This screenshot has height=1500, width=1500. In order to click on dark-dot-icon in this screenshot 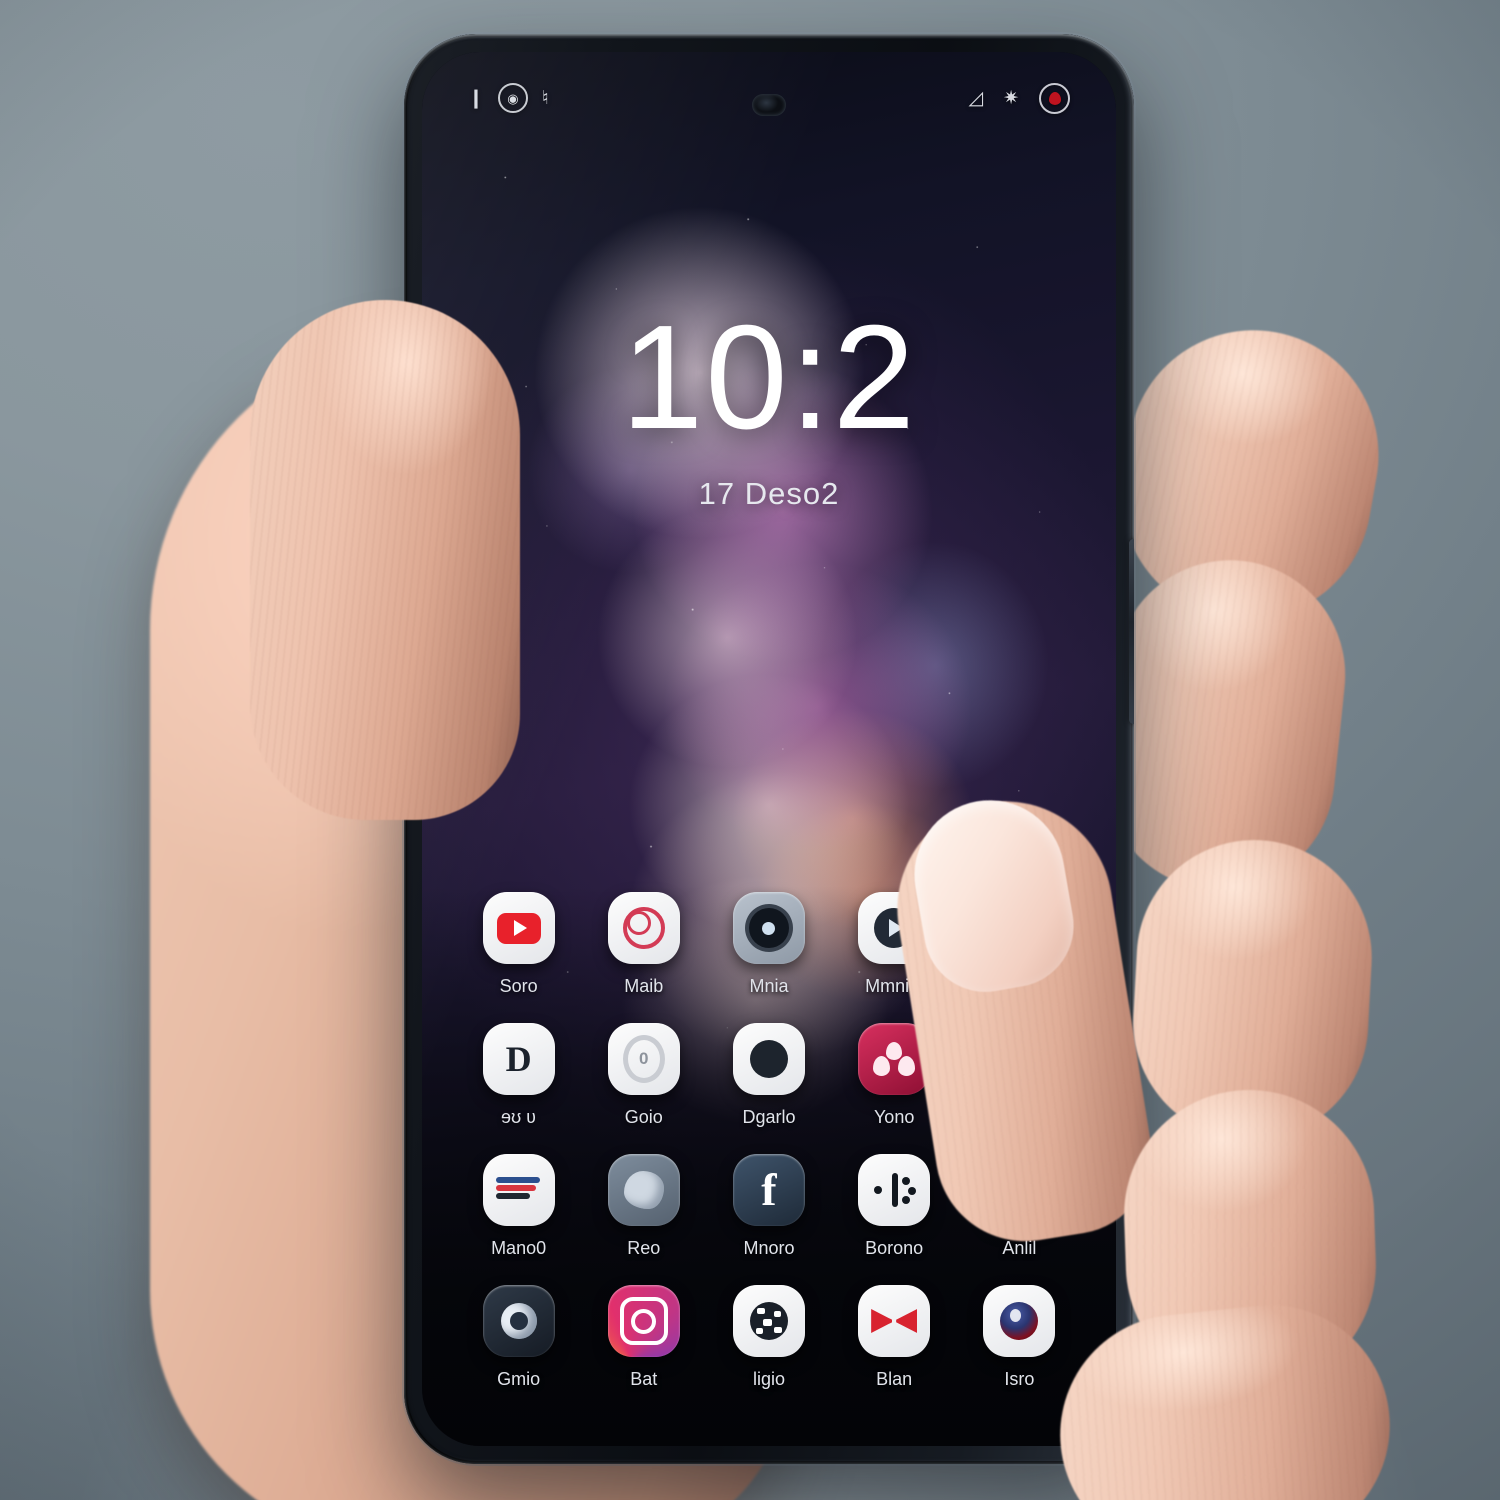, I will do `click(768, 1059)`.